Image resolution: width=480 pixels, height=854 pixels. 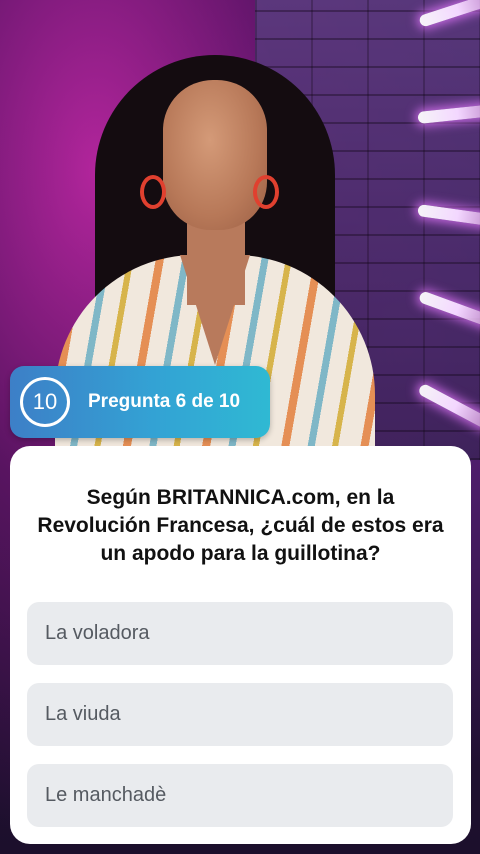 What do you see at coordinates (240, 633) in the screenshot?
I see `answer-option-1: La voladora` at bounding box center [240, 633].